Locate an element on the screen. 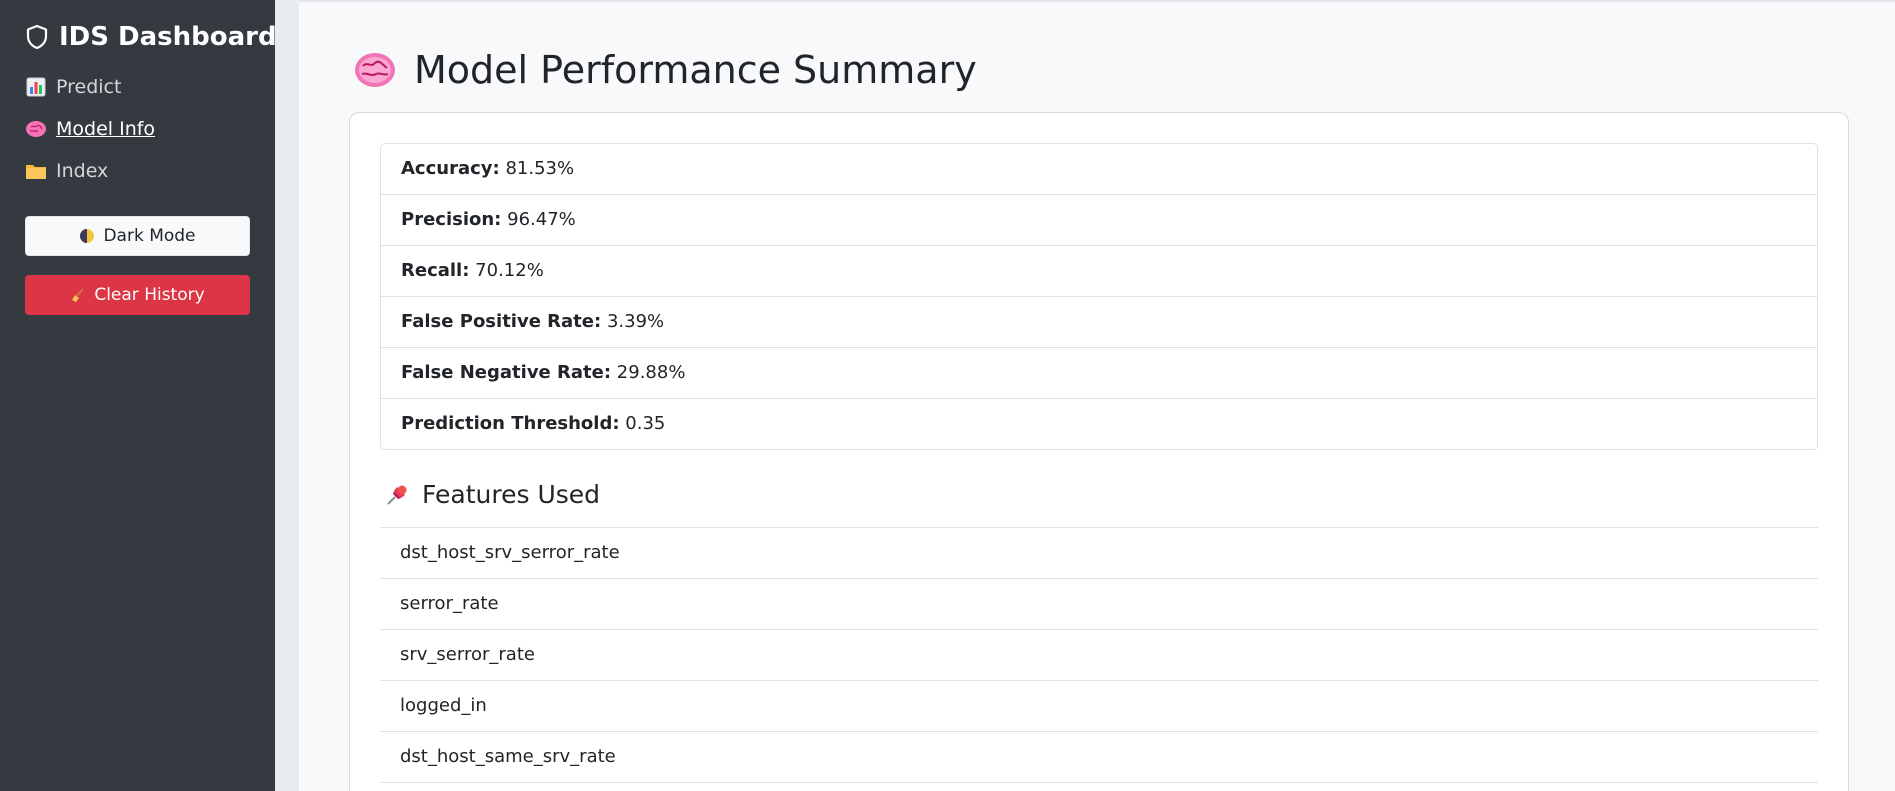 The image size is (1895, 791). metric-value: 0.35 is located at coordinates (645, 423).